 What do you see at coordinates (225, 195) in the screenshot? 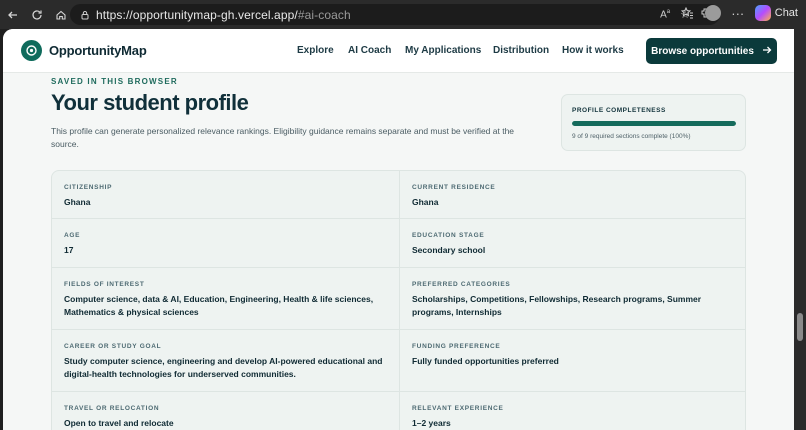
I see `field-citizenship: CITIZENSHIP Ghana` at bounding box center [225, 195].